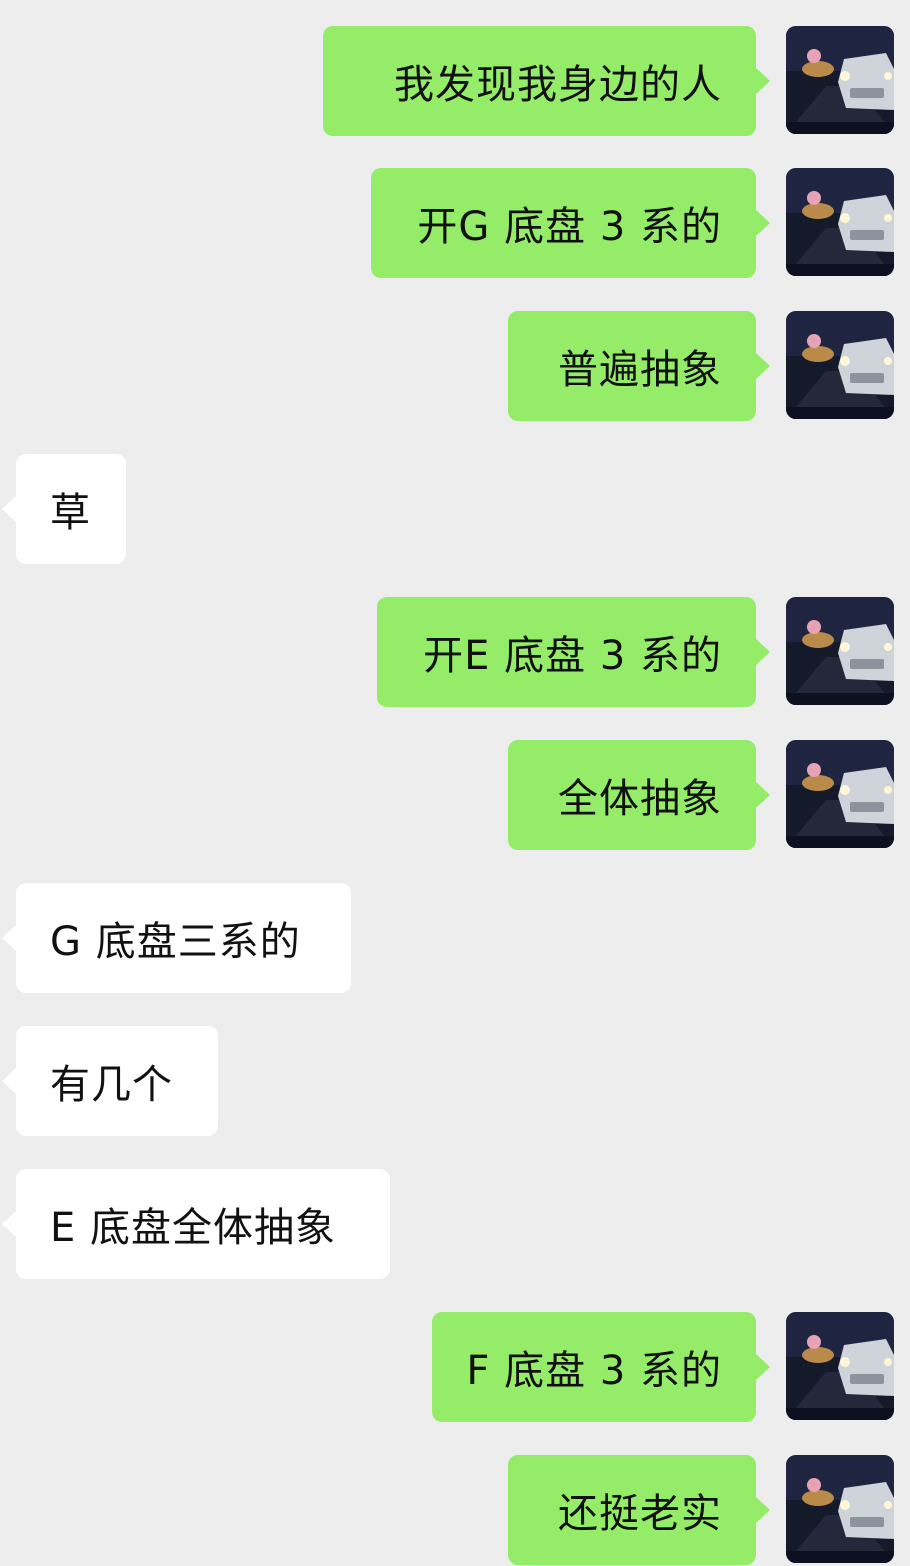  Describe the element at coordinates (594, 1371) in the screenshot. I see `message-text: F 底盘 3 系的` at that location.